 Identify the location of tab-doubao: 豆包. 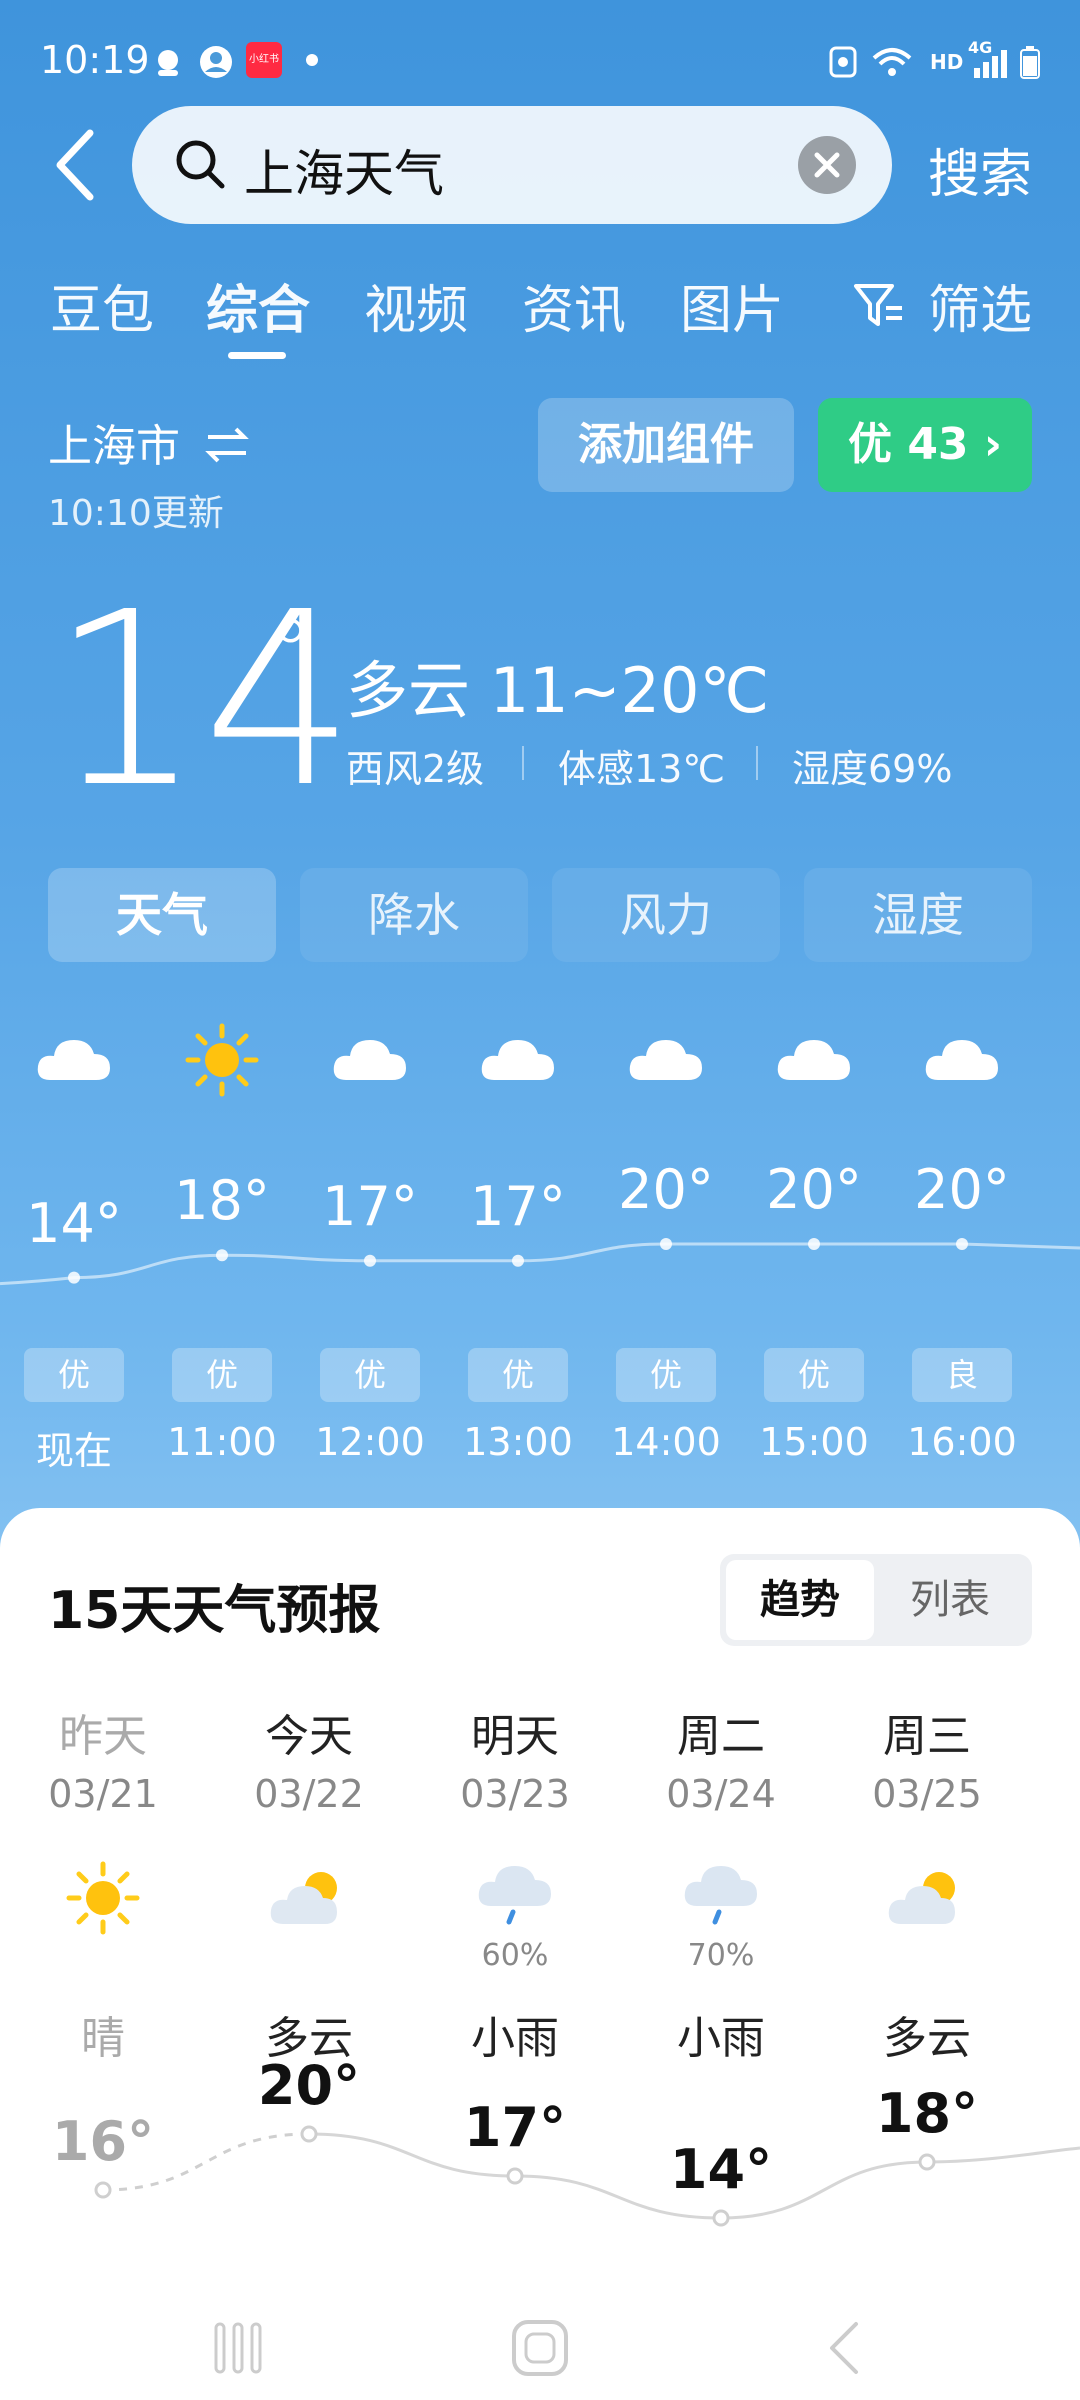
(102, 305).